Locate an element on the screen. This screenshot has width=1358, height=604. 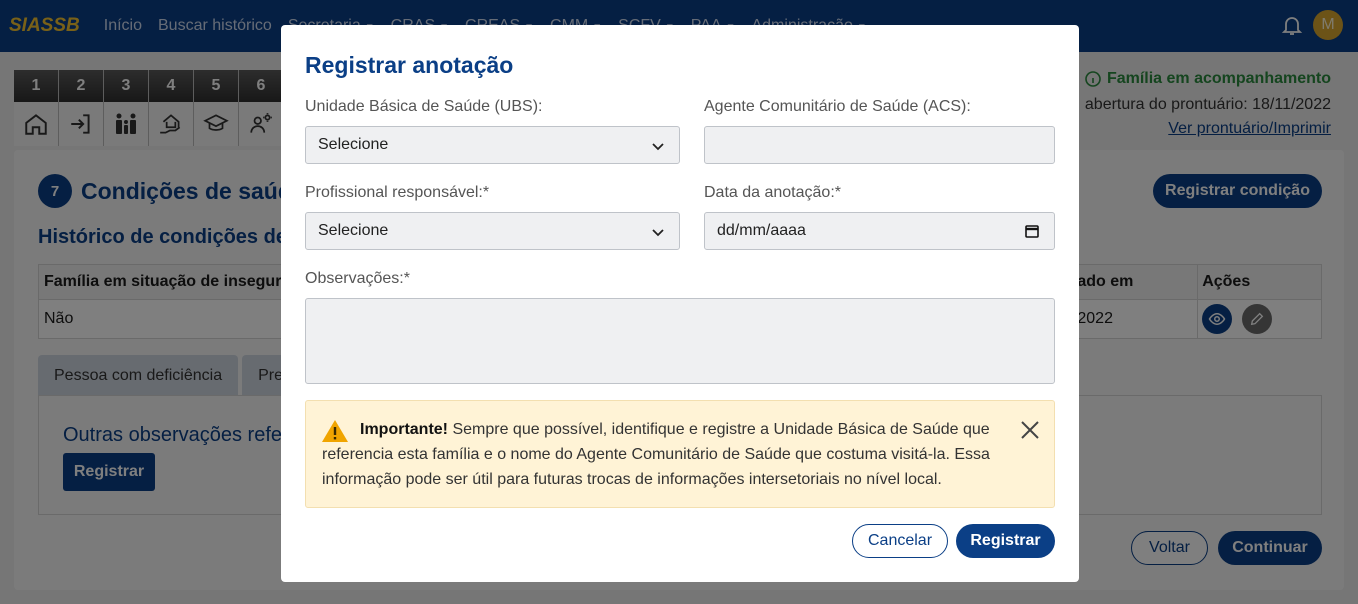
ubs-label: Unidade Básica de Saúde (UBS): is located at coordinates (424, 106).